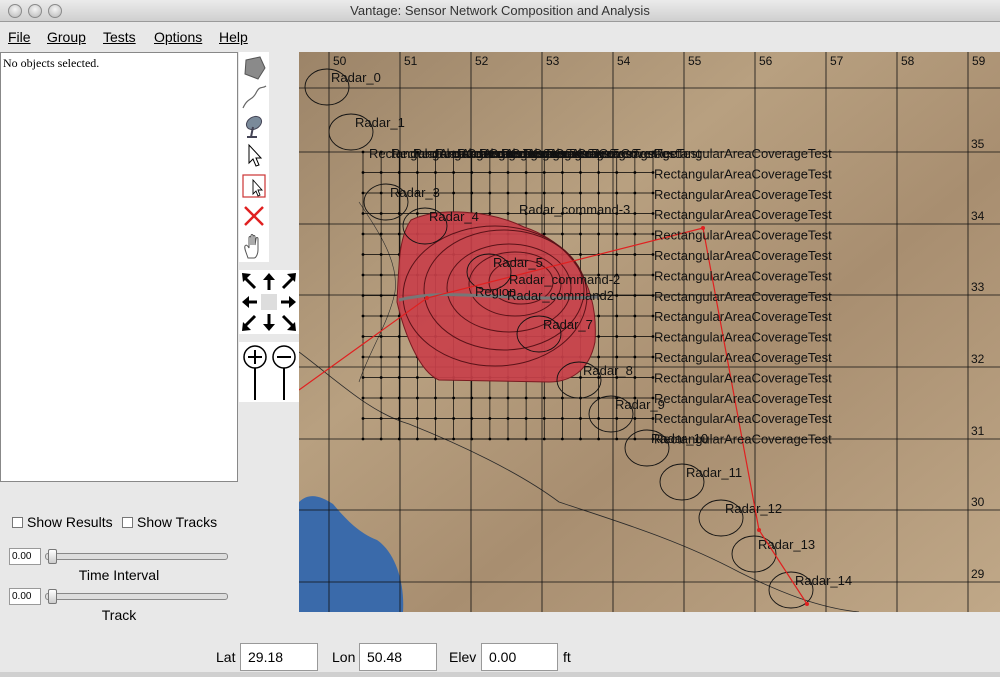 The width and height of the screenshot is (1000, 677). Describe the element at coordinates (119, 37) in the screenshot. I see `menu-tests: Tests` at that location.